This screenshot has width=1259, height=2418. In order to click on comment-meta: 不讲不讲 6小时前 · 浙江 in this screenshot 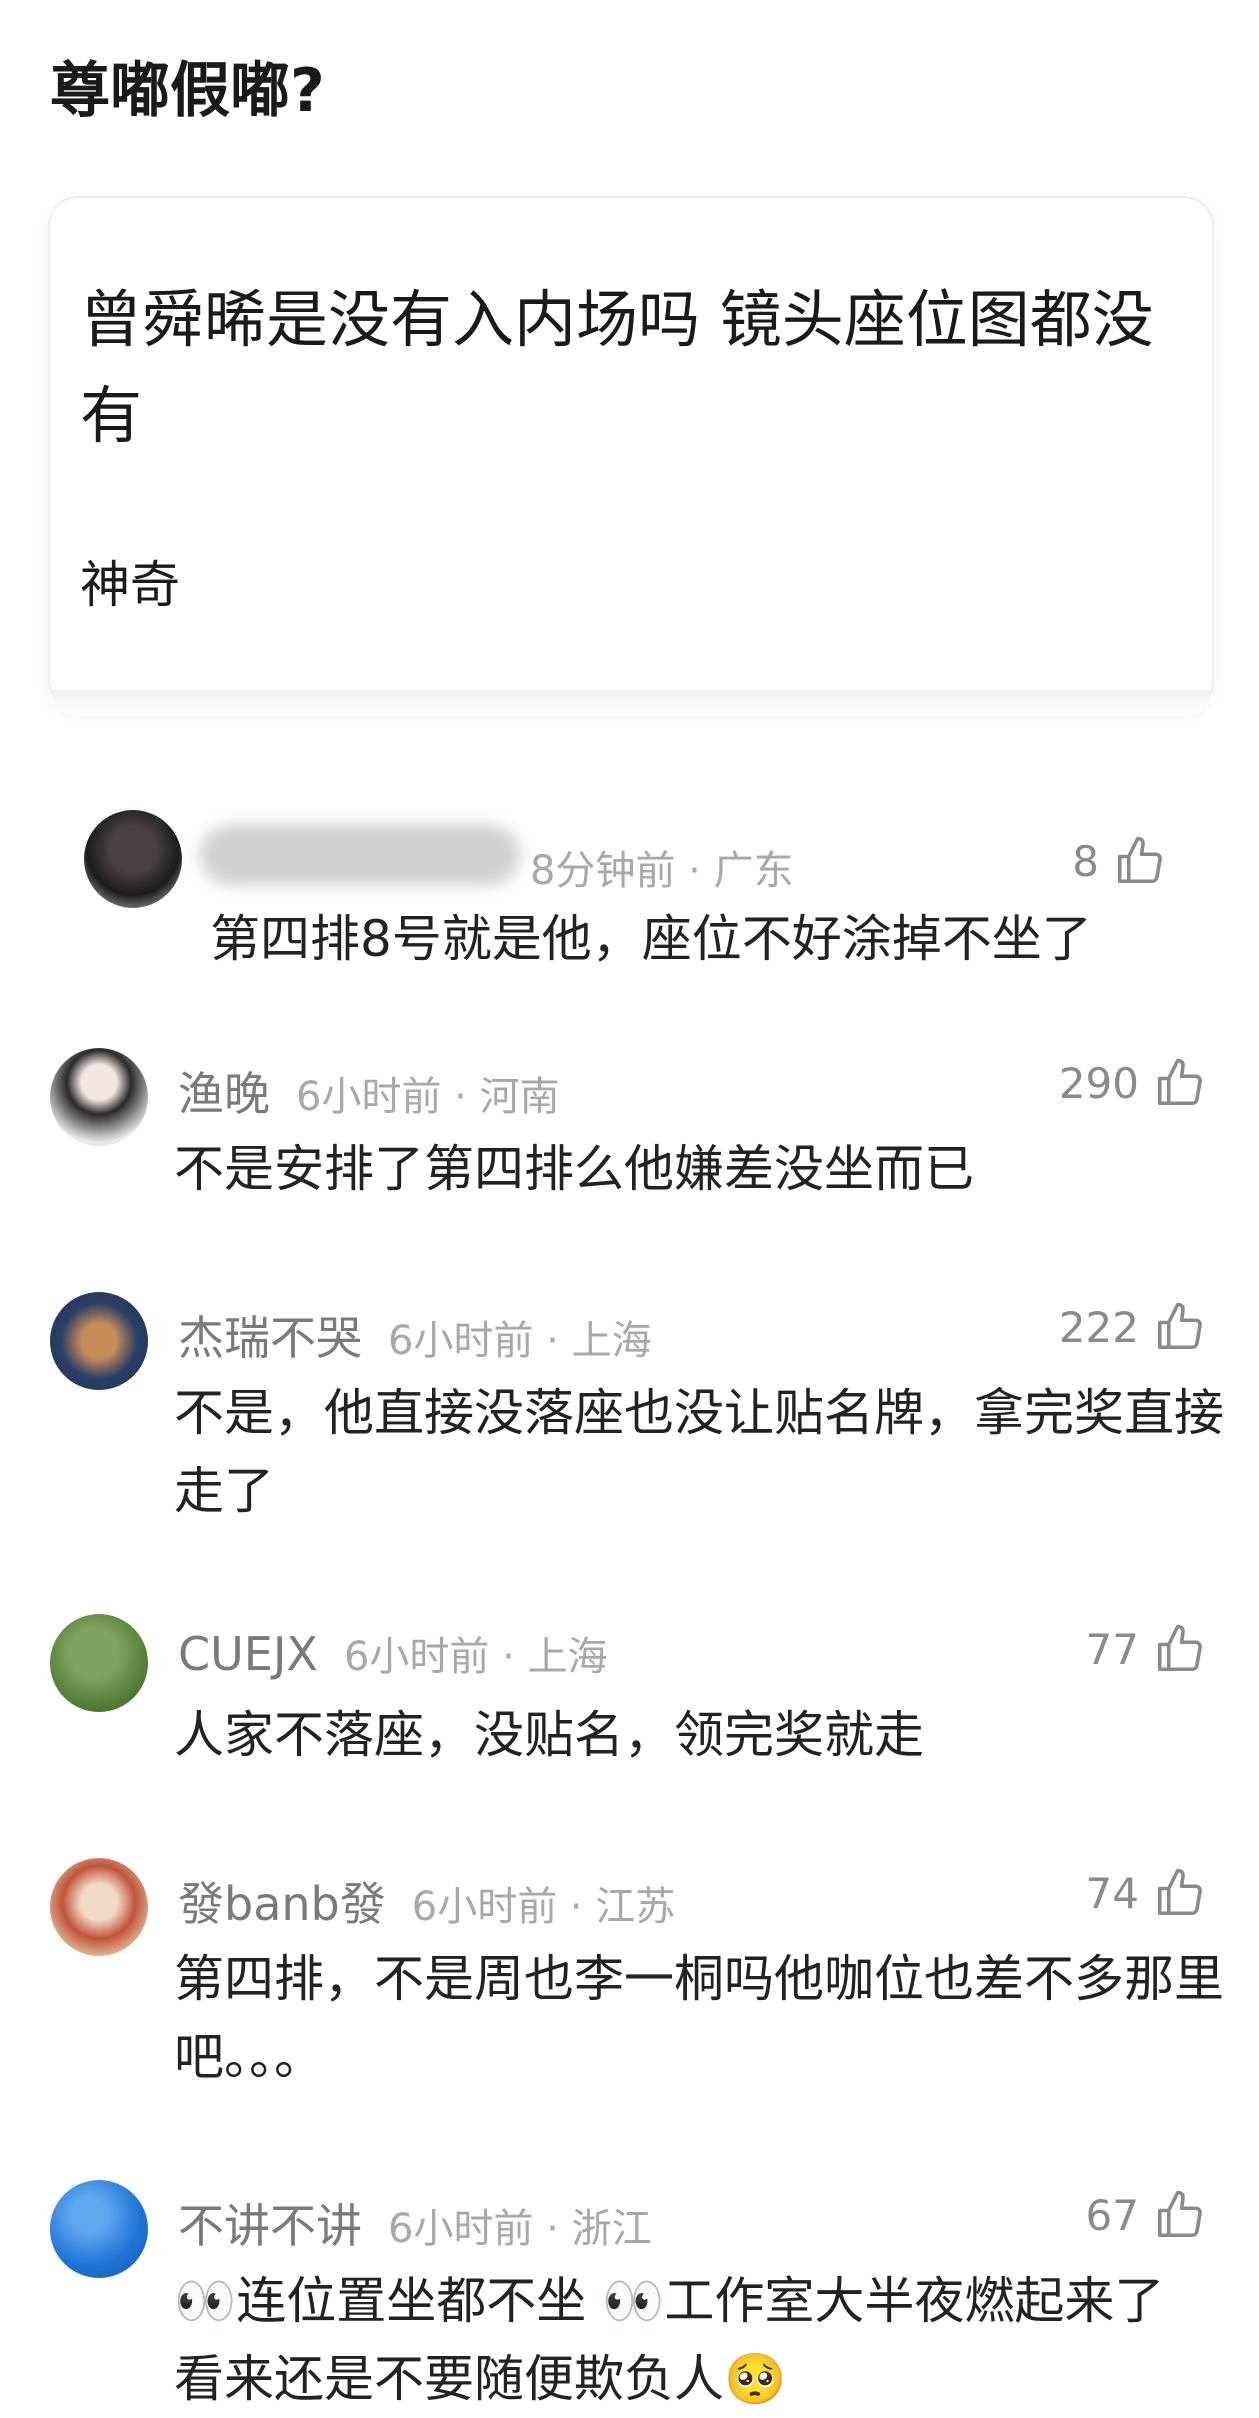, I will do `click(415, 2223)`.